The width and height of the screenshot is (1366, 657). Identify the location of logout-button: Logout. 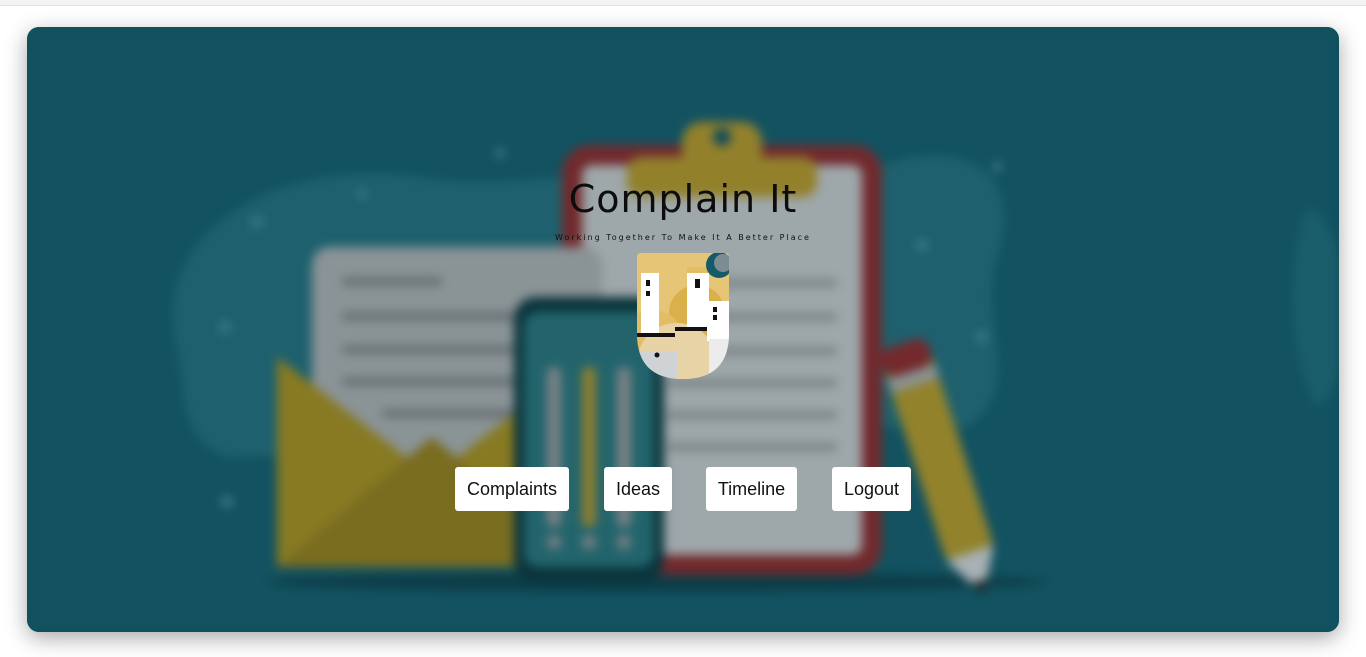
(871, 489).